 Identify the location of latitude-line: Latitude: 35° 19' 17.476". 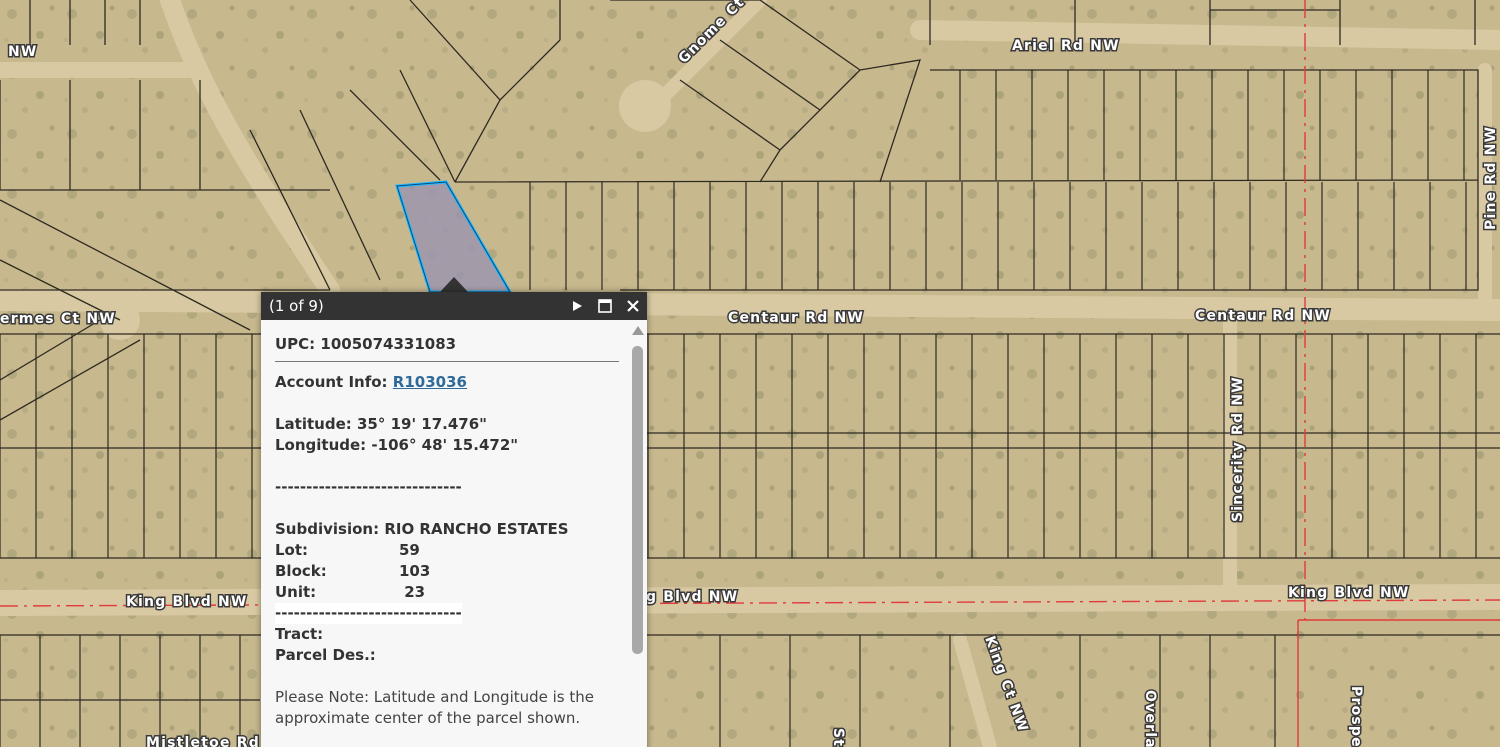
(447, 424).